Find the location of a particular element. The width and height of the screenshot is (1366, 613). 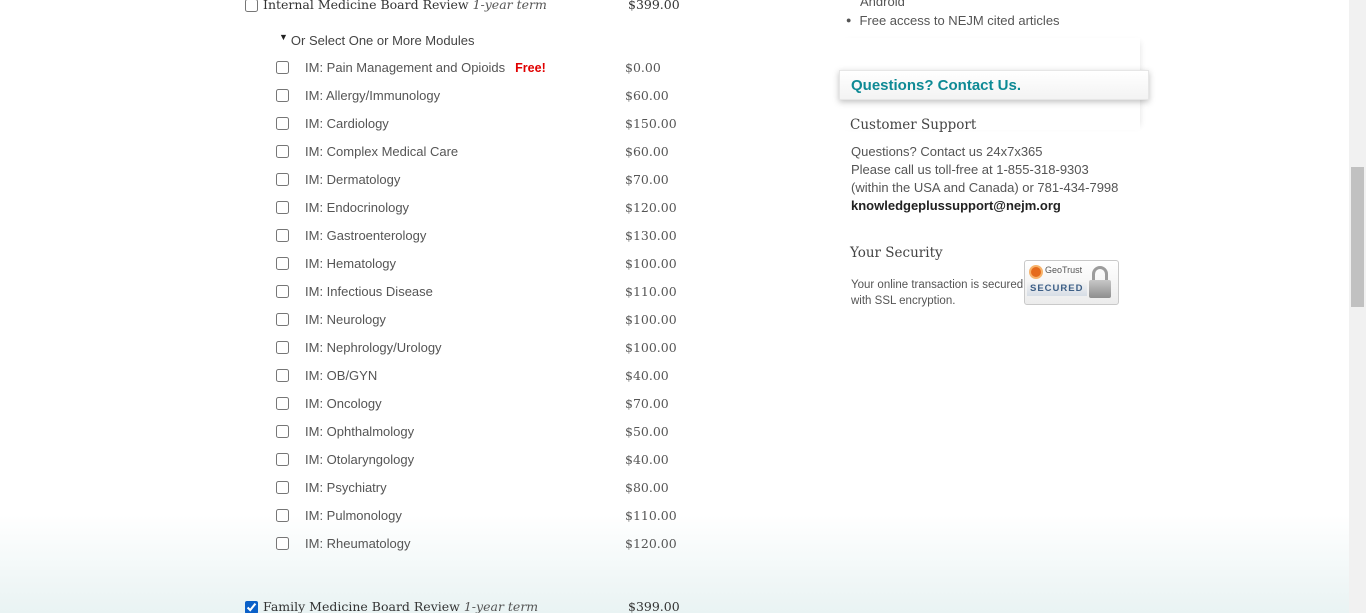

module-name-text: IM: Rheumatology is located at coordinates (358, 543).